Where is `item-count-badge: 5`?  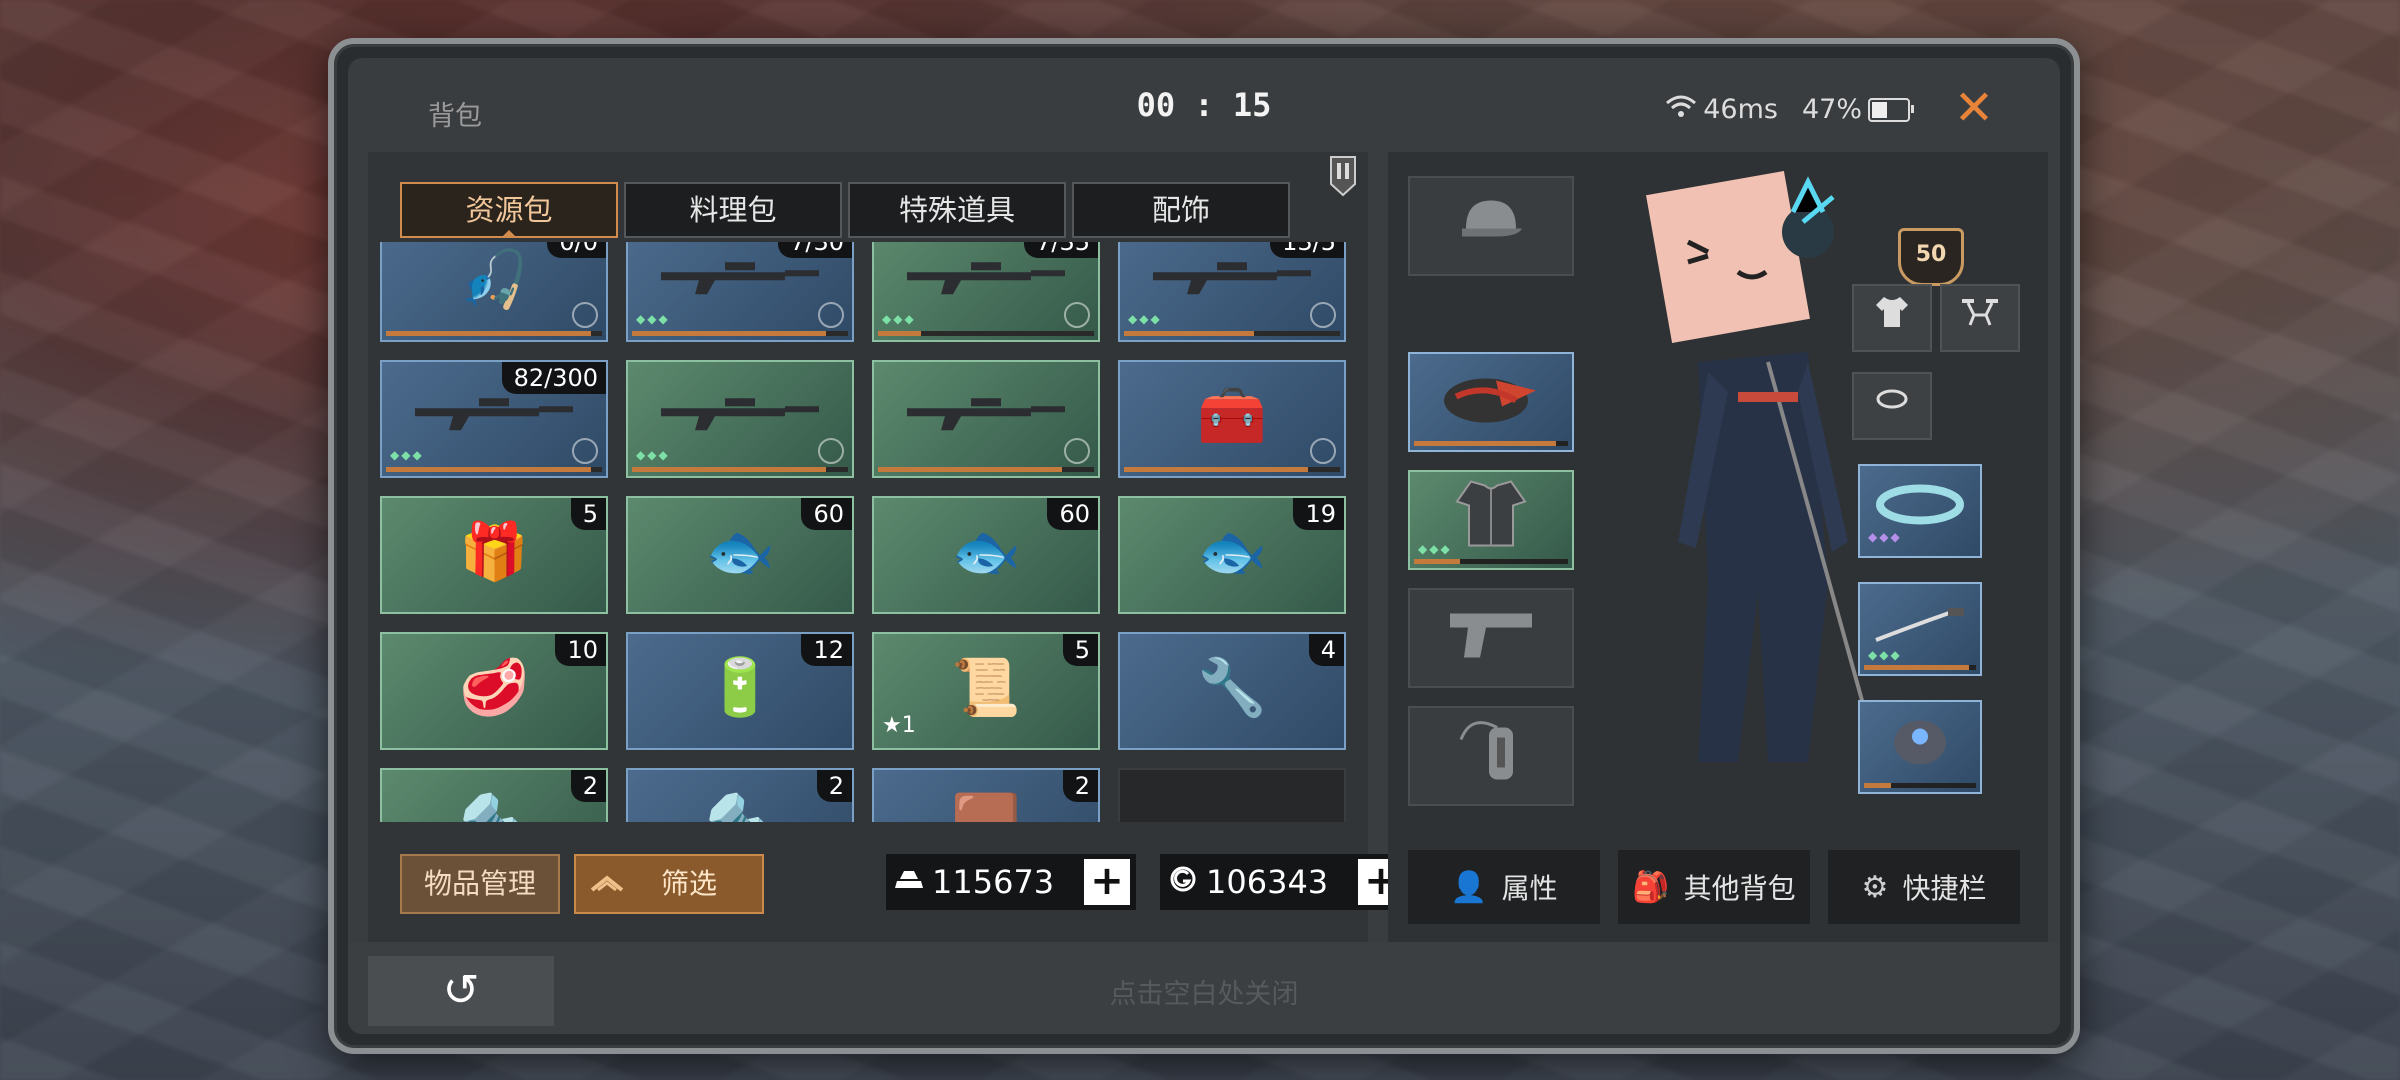 item-count-badge: 5 is located at coordinates (588, 514).